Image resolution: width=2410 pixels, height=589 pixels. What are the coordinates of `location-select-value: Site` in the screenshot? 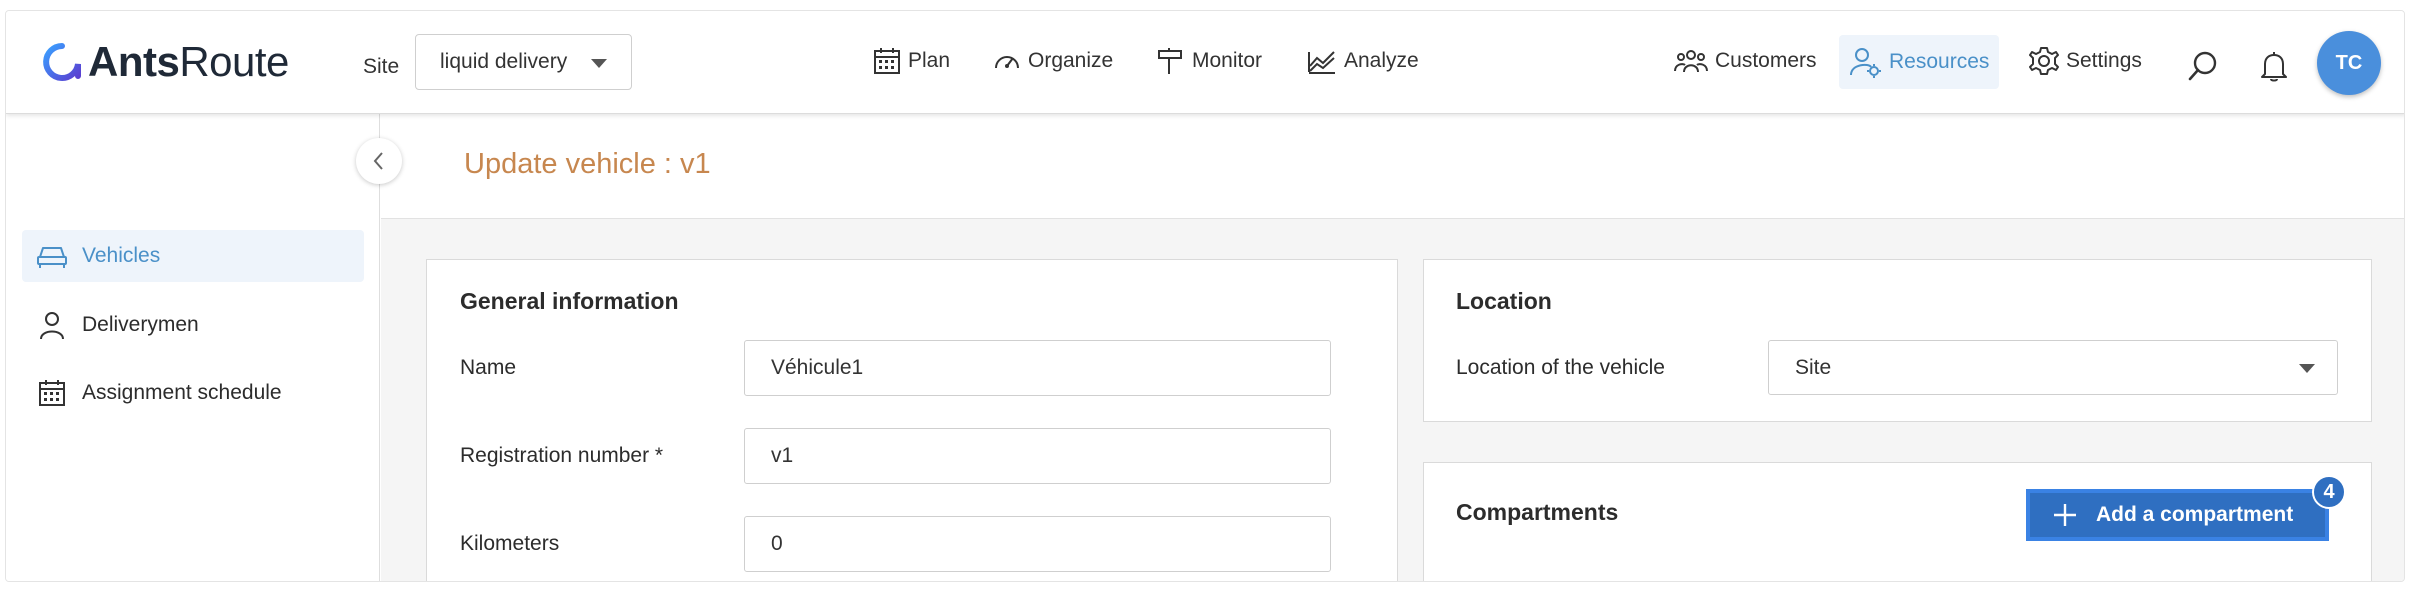 It's located at (1813, 367).